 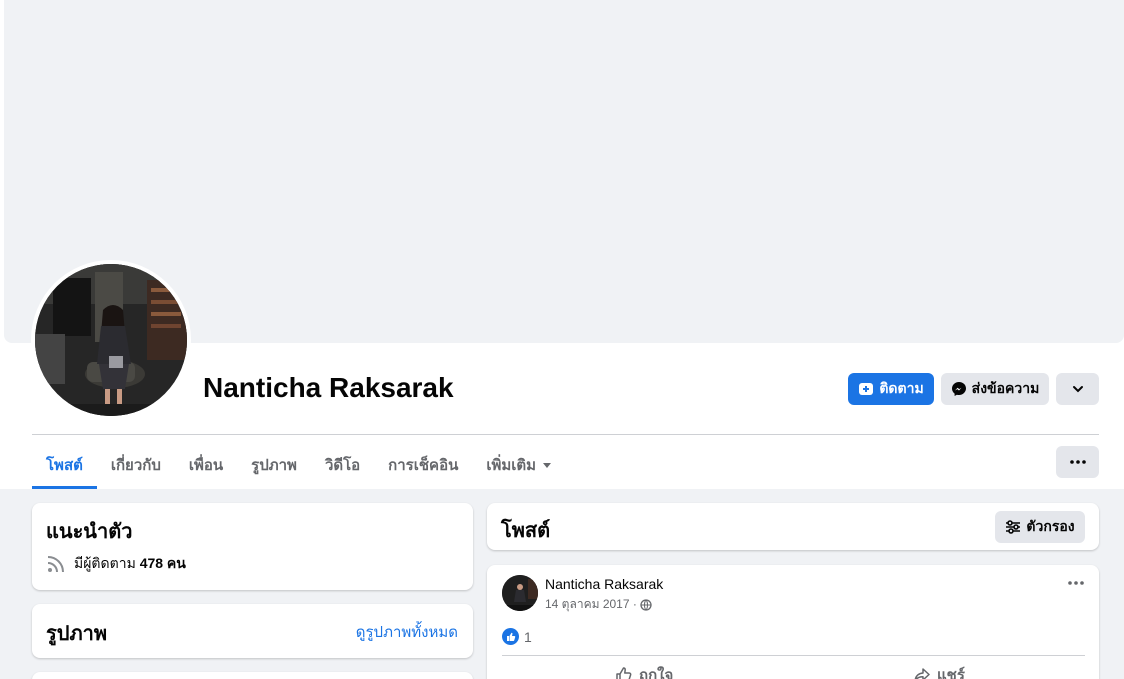 I want to click on posts-header-card: โพสต์ ตัวกรอง, so click(x=793, y=526).